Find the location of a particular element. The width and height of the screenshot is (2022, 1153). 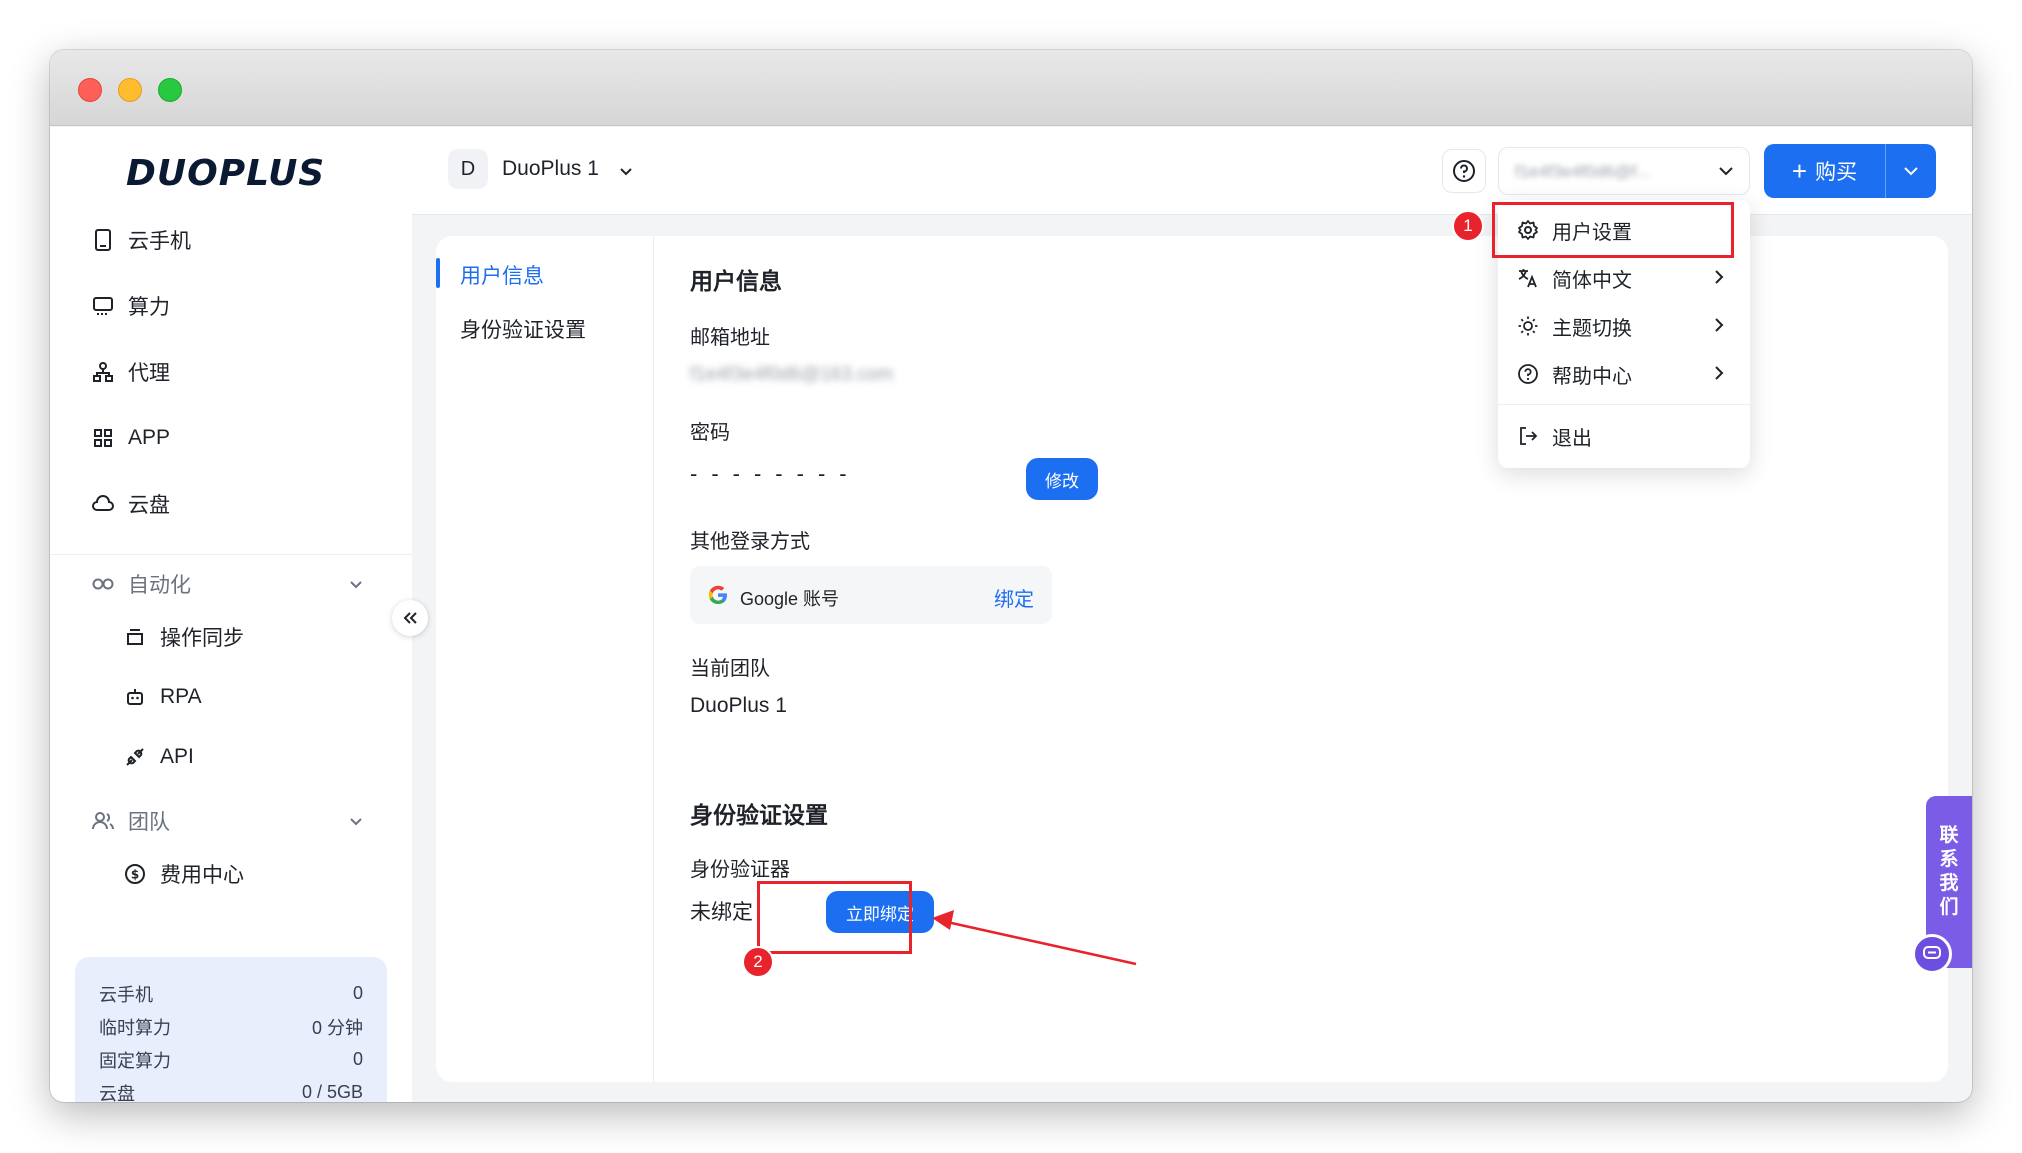

chat-bubble-button is located at coordinates (1932, 954).